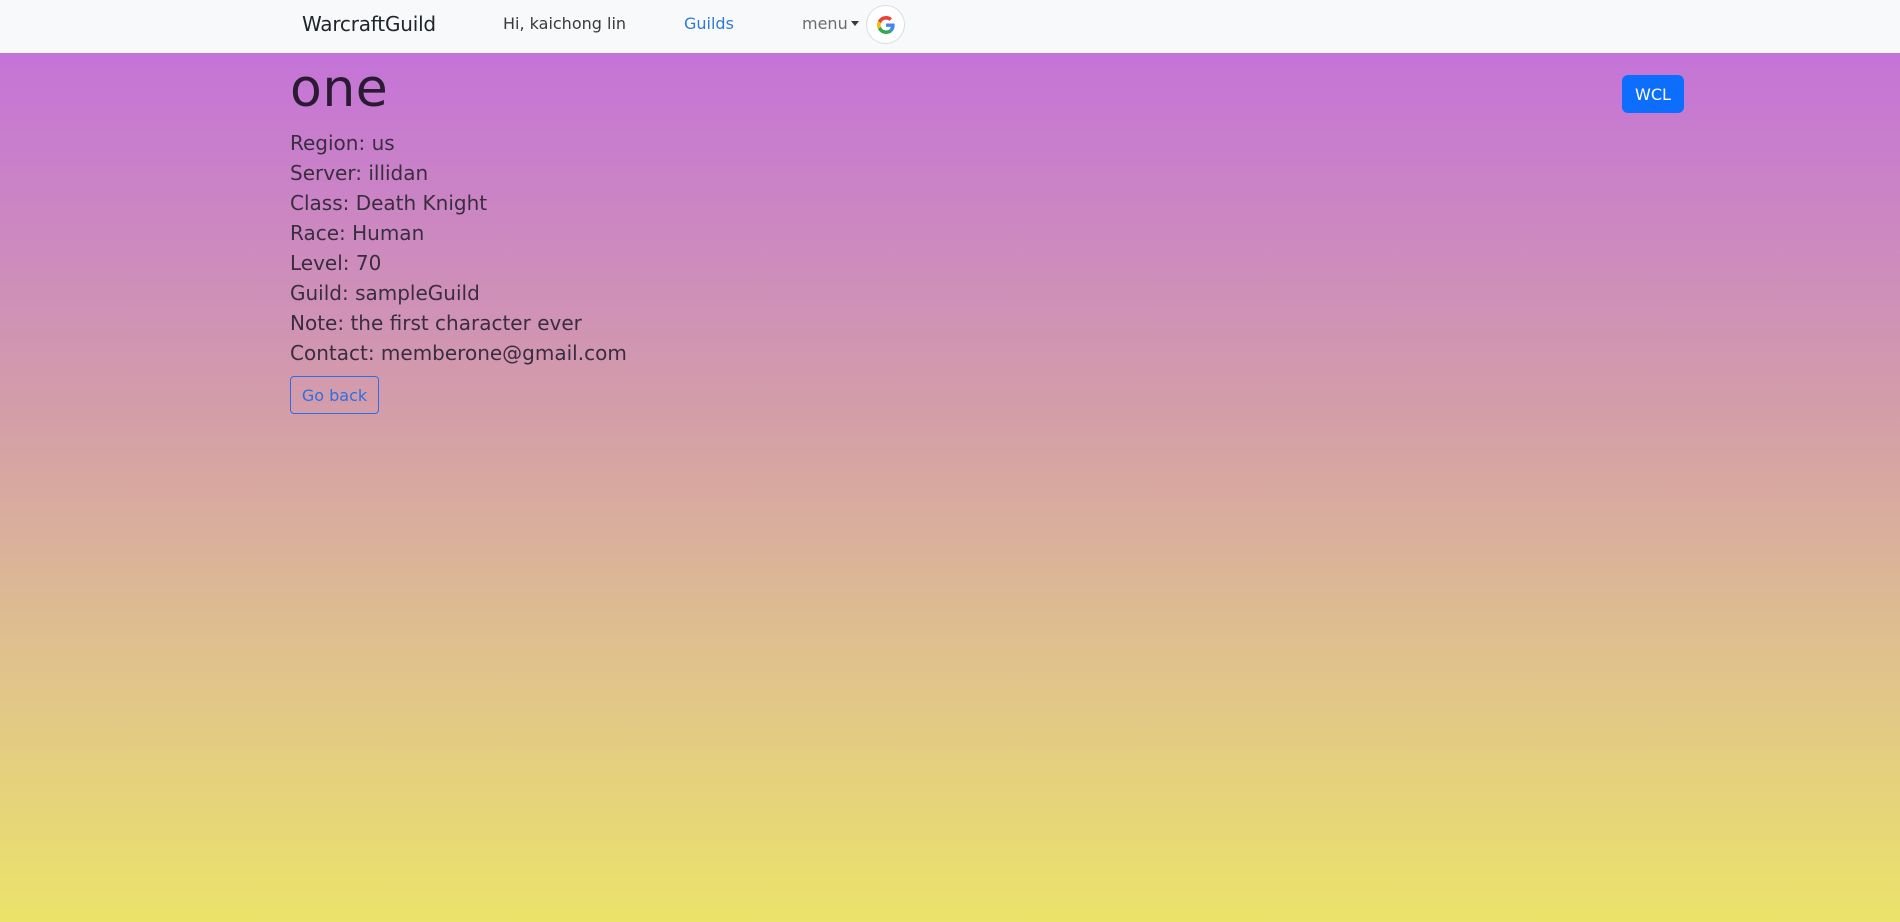  What do you see at coordinates (336, 263) in the screenshot?
I see `level-field: Level: 70` at bounding box center [336, 263].